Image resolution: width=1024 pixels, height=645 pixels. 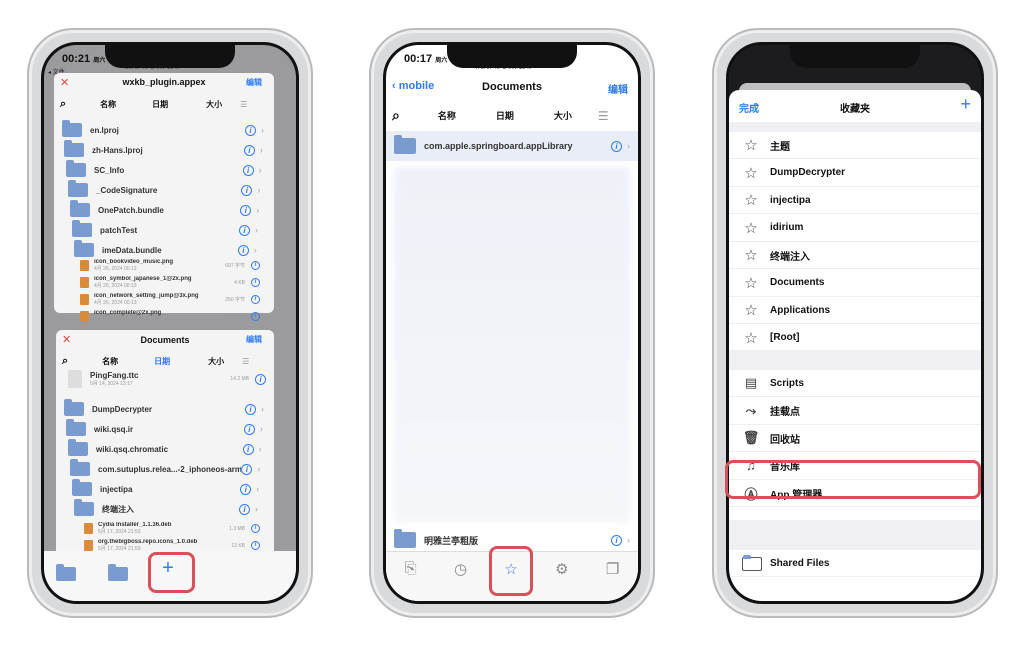 I want to click on folder-row: DumpDecrypter i ›, so click(x=164, y=407).